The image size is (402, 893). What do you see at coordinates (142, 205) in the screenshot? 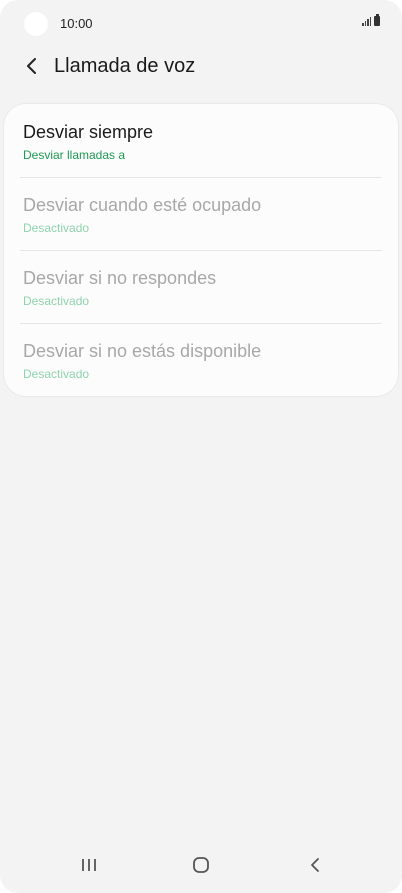
I see `item-title: Desviar cuando esté ocupado` at bounding box center [142, 205].